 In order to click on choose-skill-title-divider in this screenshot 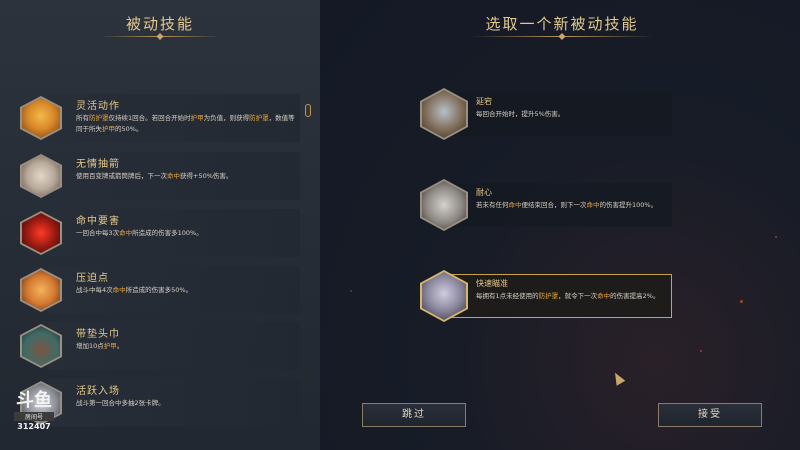, I will do `click(562, 36)`.